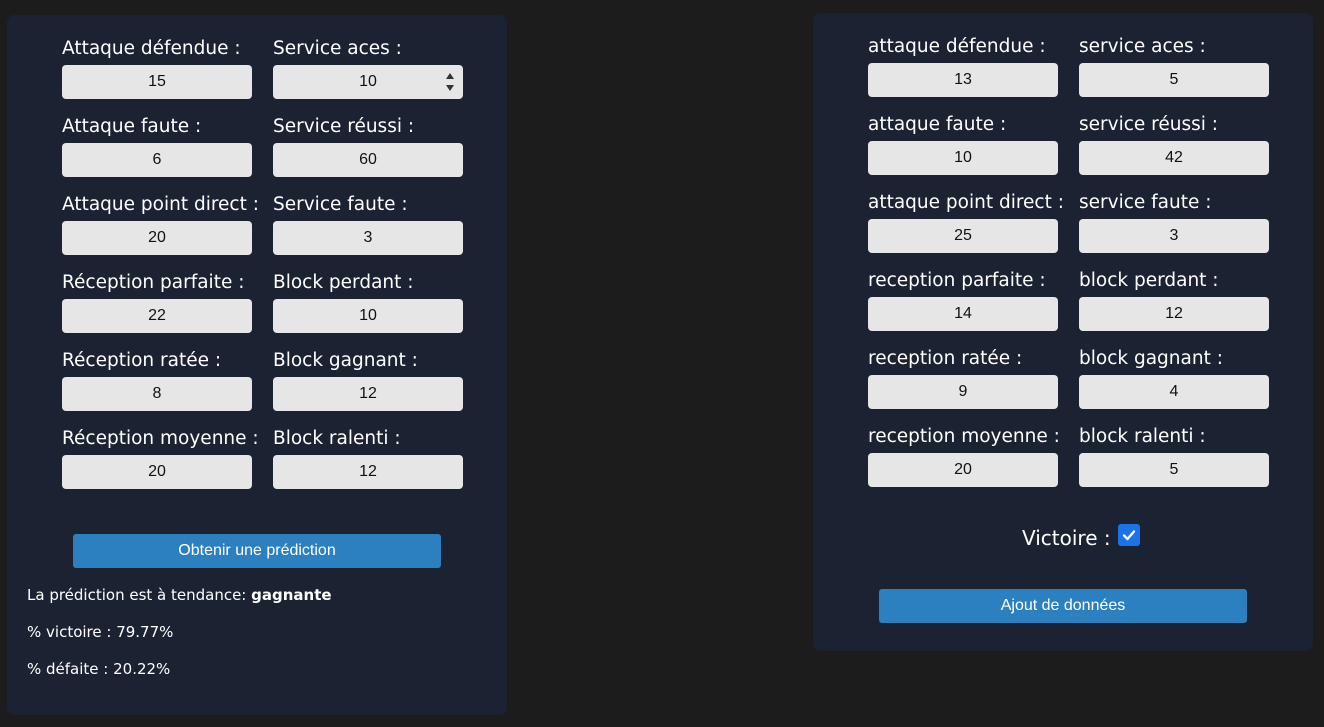 The width and height of the screenshot is (1324, 727). I want to click on field-label: service réussi :, so click(1148, 124).